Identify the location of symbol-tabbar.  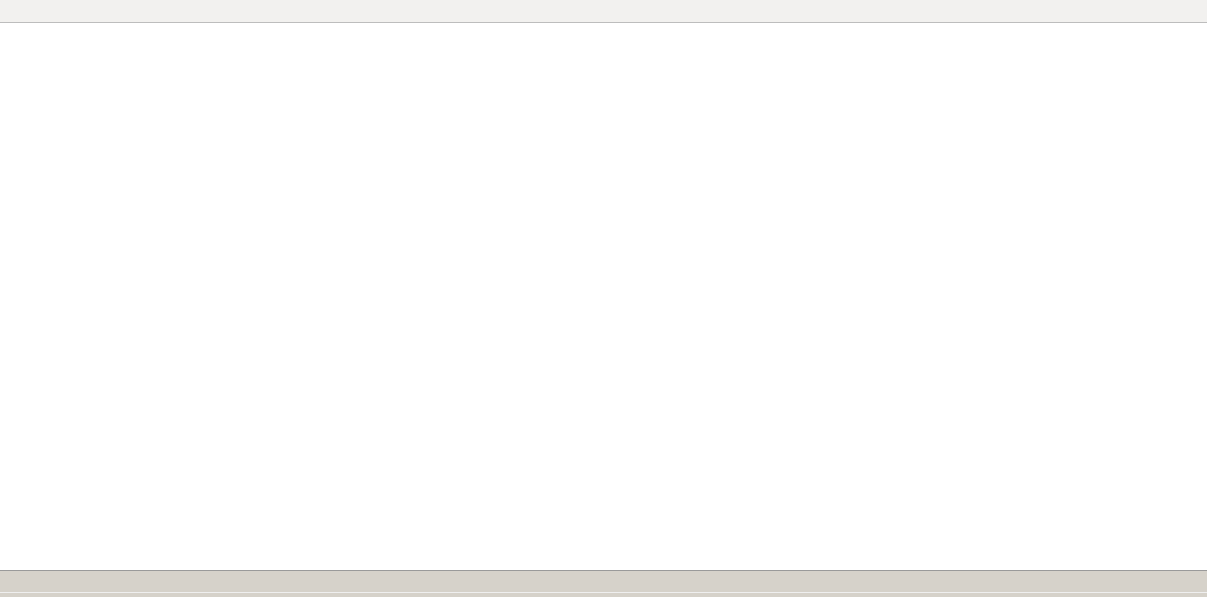
(603, 581).